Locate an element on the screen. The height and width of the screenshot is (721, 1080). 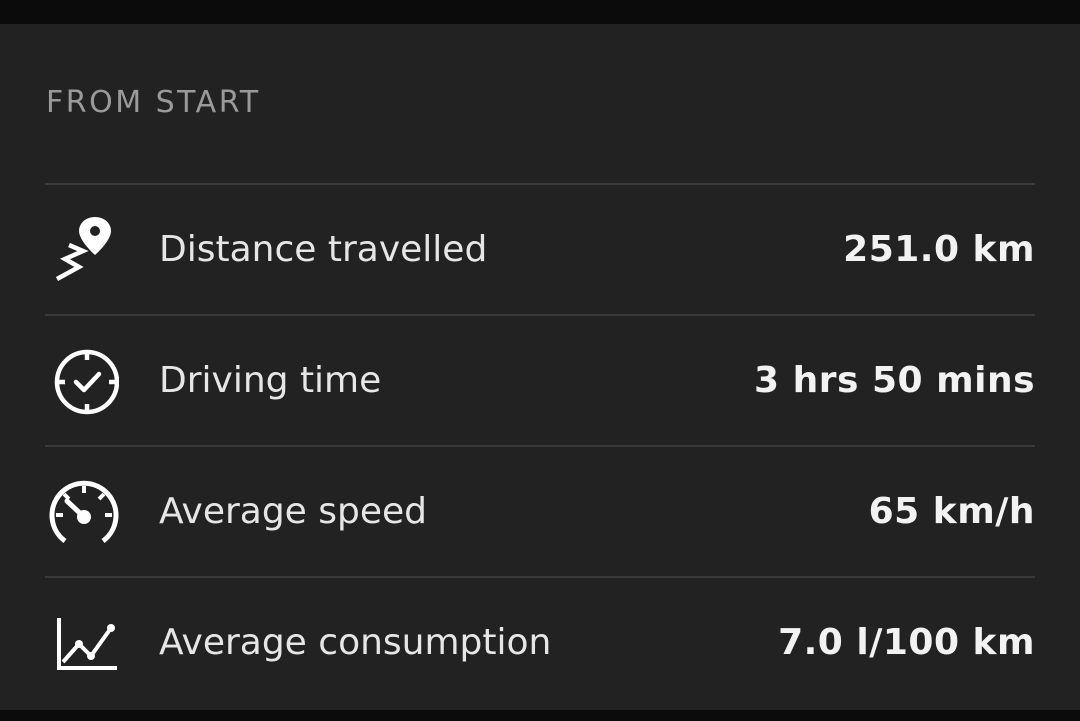
stat-value: 7.0 l/100 km is located at coordinates (906, 642).